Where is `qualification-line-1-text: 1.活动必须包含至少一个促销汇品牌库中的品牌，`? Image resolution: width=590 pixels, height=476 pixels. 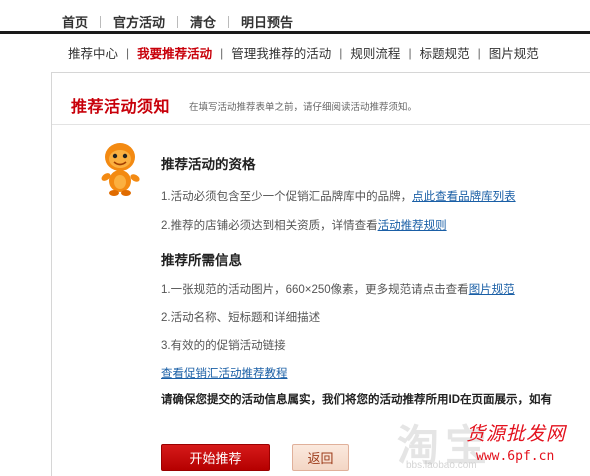 qualification-line-1-text: 1.活动必须包含至少一个促销汇品牌库中的品牌， is located at coordinates (287, 197).